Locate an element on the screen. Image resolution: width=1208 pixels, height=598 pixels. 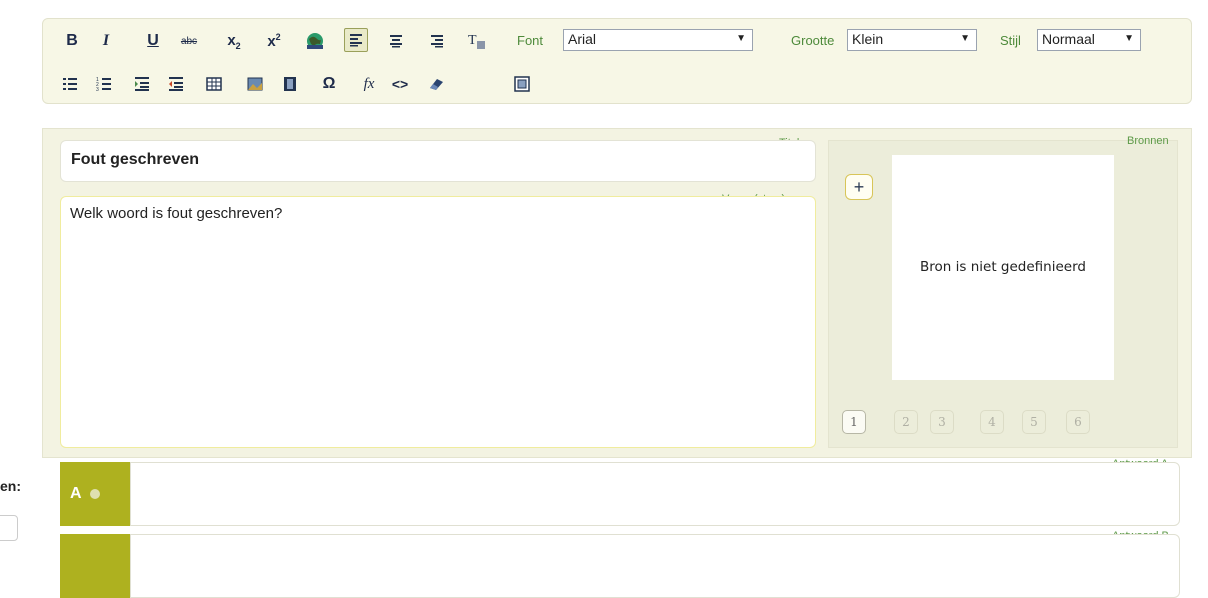
film-icon is located at coordinates (290, 84).